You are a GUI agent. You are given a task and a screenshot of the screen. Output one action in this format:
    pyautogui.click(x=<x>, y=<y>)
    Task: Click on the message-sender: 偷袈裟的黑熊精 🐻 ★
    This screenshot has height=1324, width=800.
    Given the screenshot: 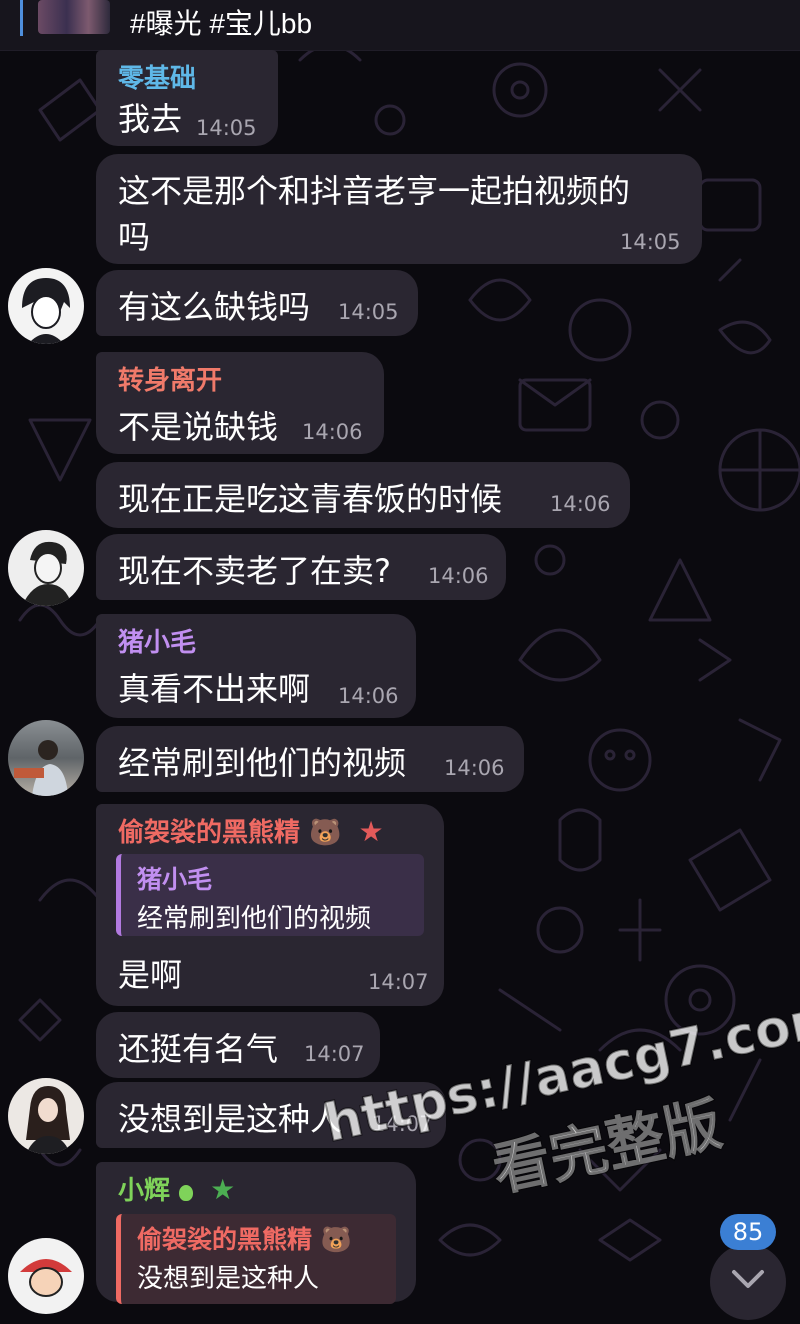 What is the action you would take?
    pyautogui.click(x=251, y=830)
    